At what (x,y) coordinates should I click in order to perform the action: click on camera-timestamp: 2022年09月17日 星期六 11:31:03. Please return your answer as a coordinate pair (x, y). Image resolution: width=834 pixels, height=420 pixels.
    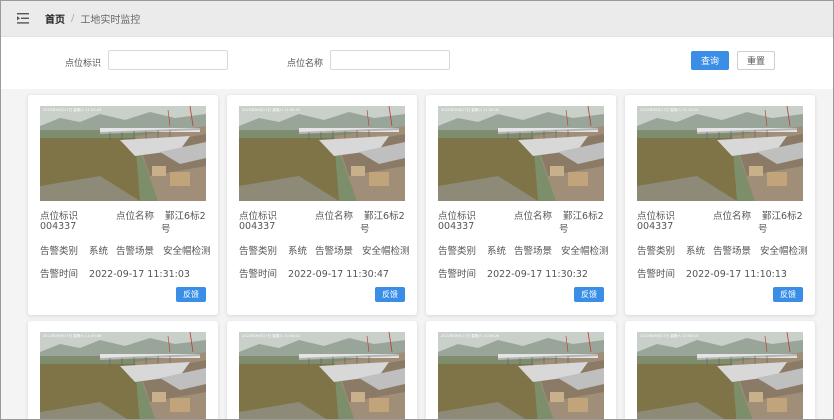
    Looking at the image, I should click on (72, 109).